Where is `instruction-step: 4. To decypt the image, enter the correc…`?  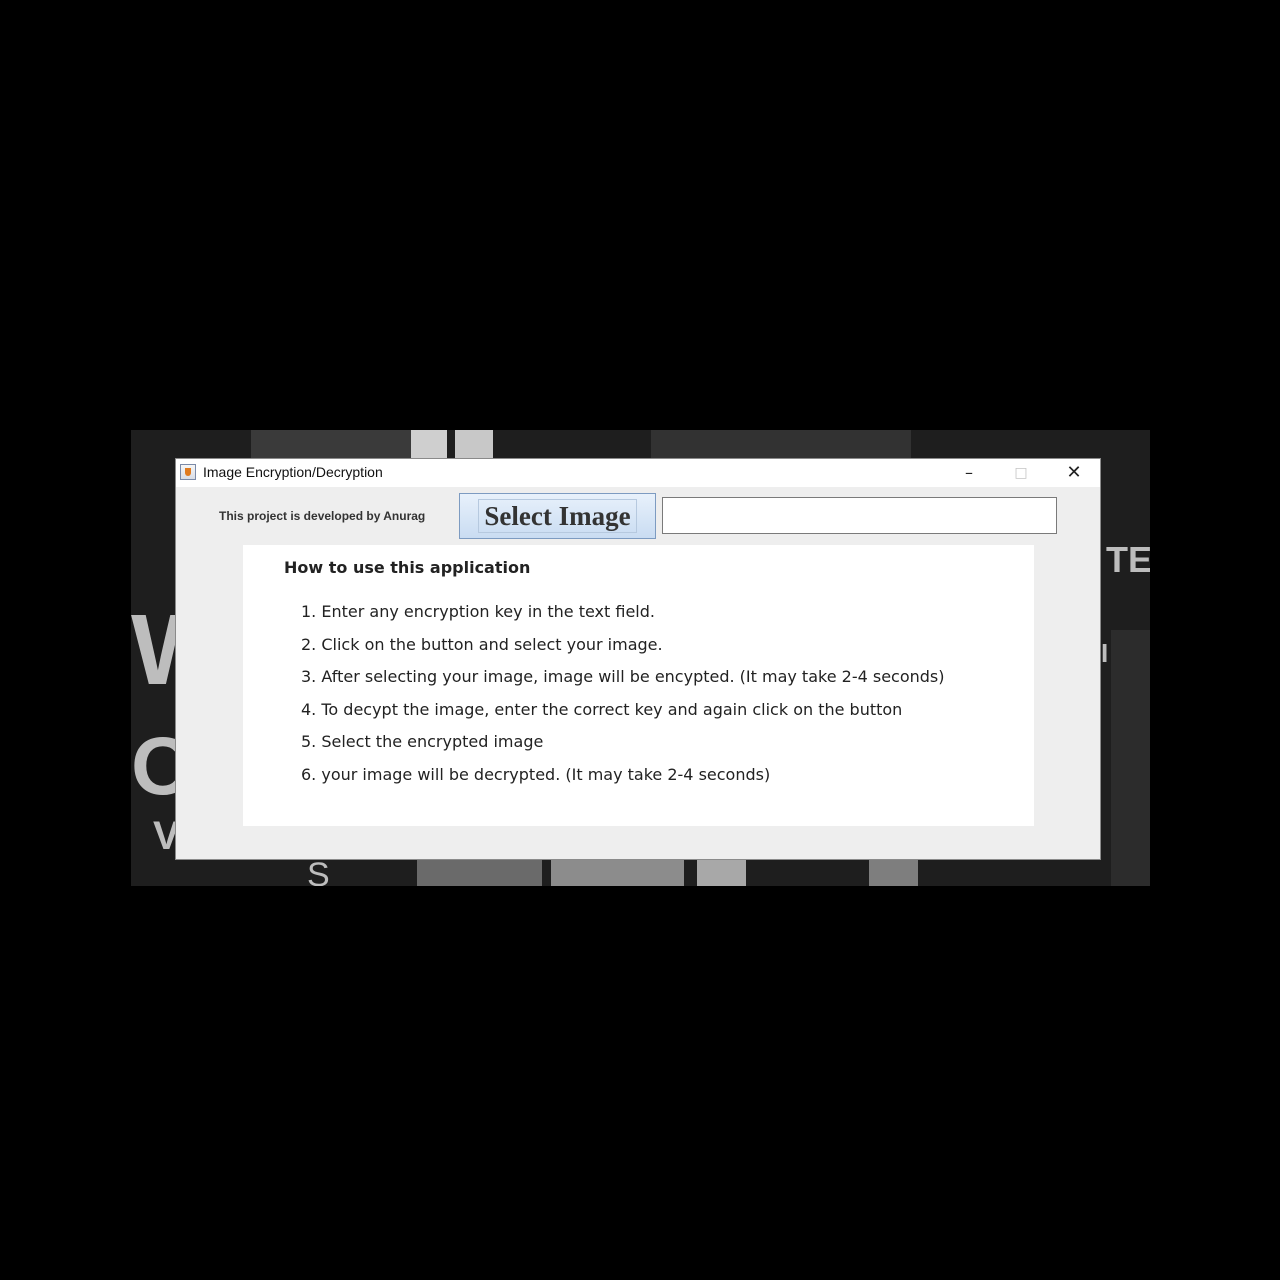
instruction-step: 4. To decypt the image, enter the correc… is located at coordinates (602, 709).